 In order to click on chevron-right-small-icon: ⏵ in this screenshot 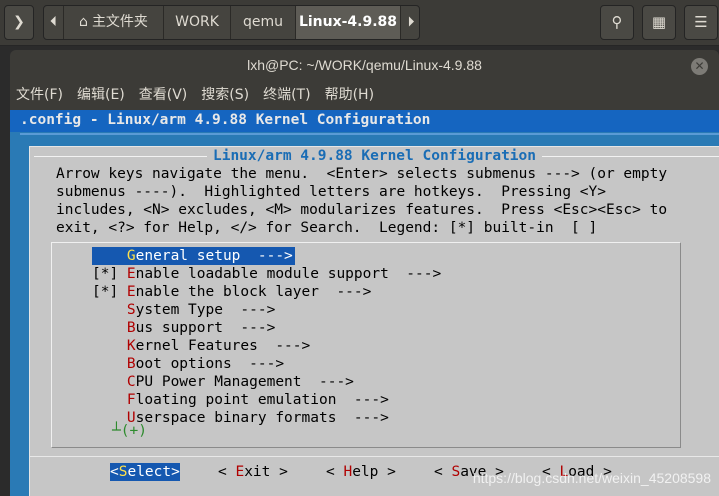, I will do `click(411, 22)`.